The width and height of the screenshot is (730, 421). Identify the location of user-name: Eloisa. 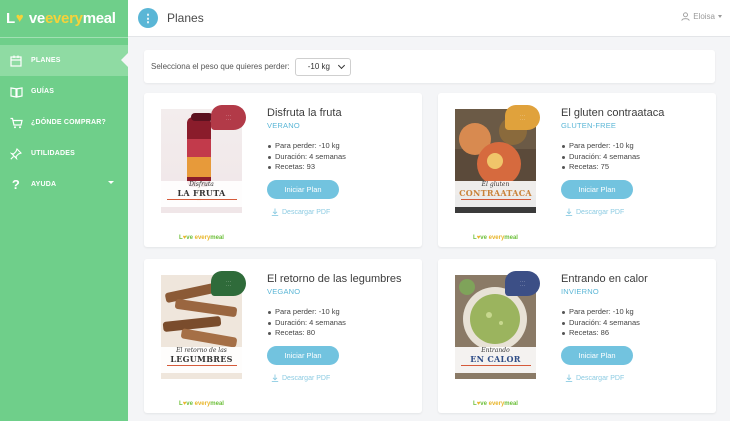
(704, 16).